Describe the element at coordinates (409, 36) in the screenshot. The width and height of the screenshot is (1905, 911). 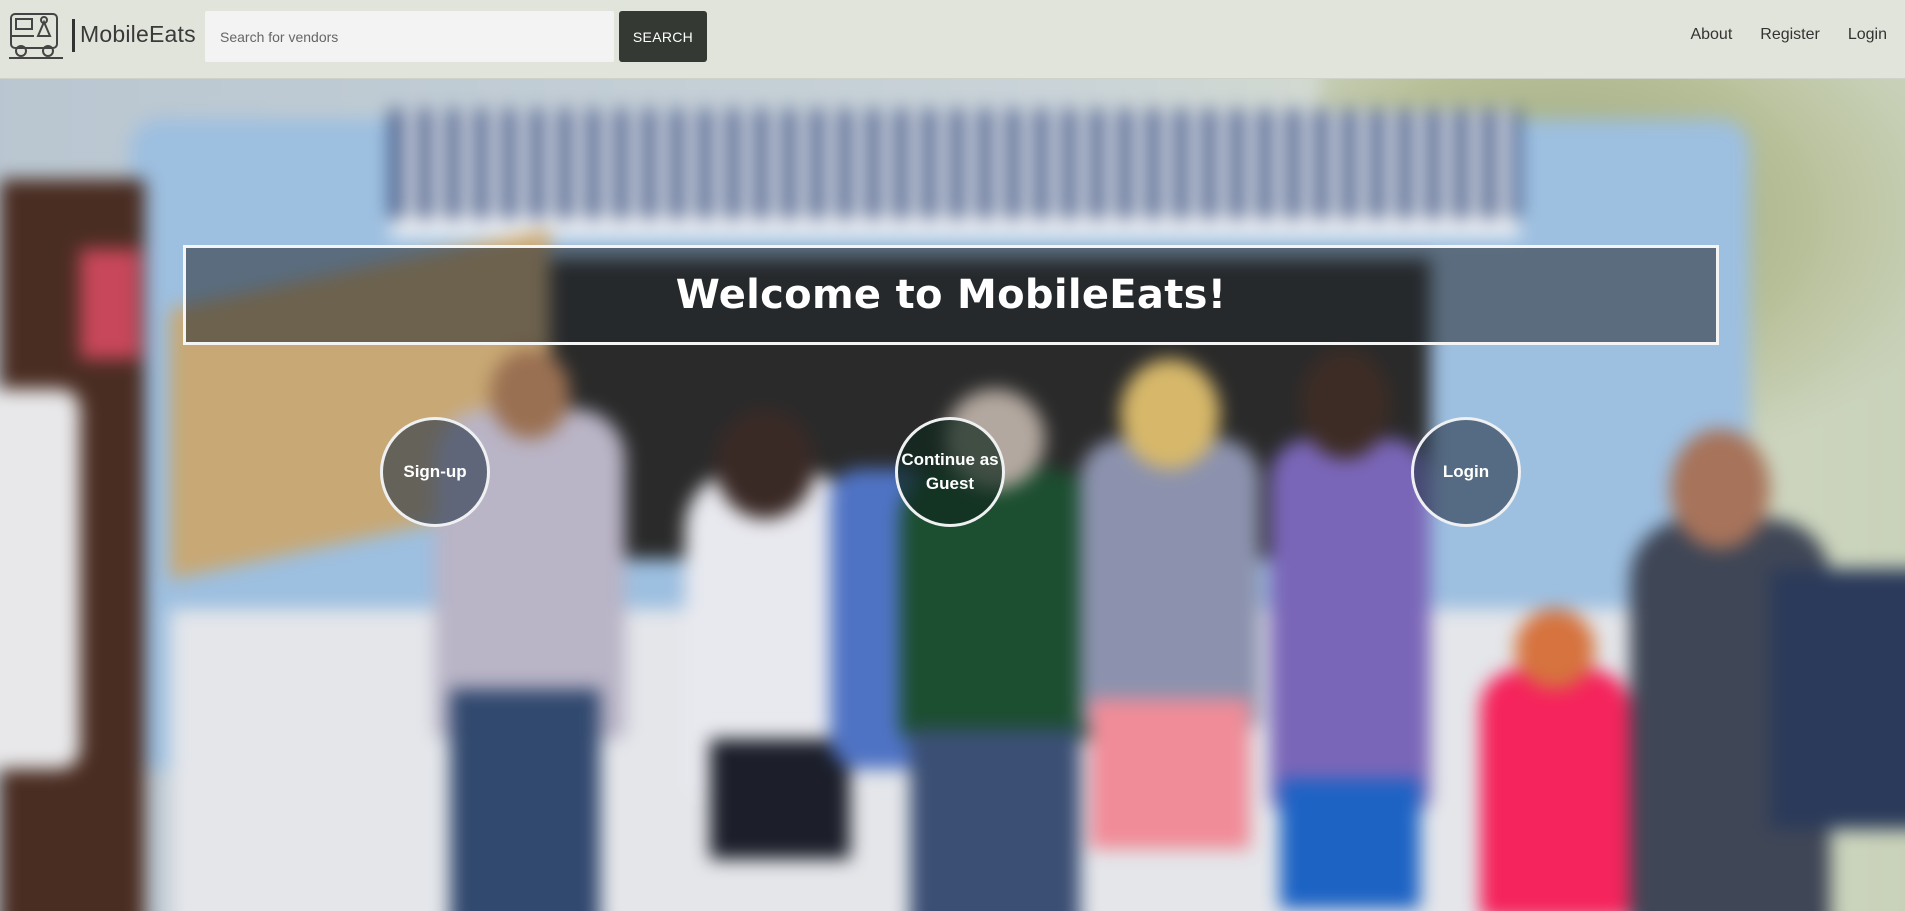
I see `search-input` at that location.